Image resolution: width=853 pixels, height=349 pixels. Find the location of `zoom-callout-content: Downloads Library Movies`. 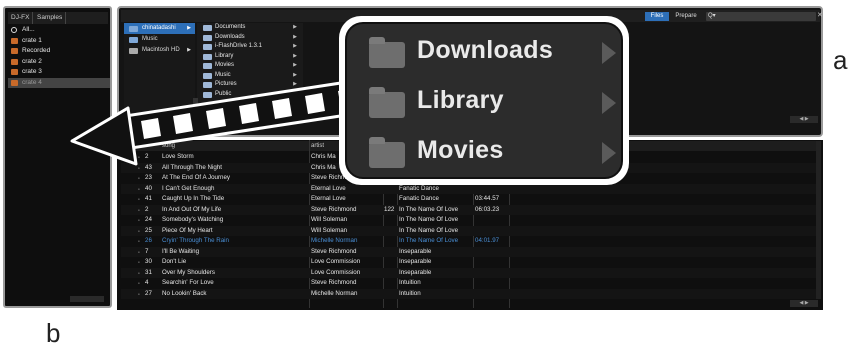

zoom-callout-content: Downloads Library Movies is located at coordinates (484, 100).